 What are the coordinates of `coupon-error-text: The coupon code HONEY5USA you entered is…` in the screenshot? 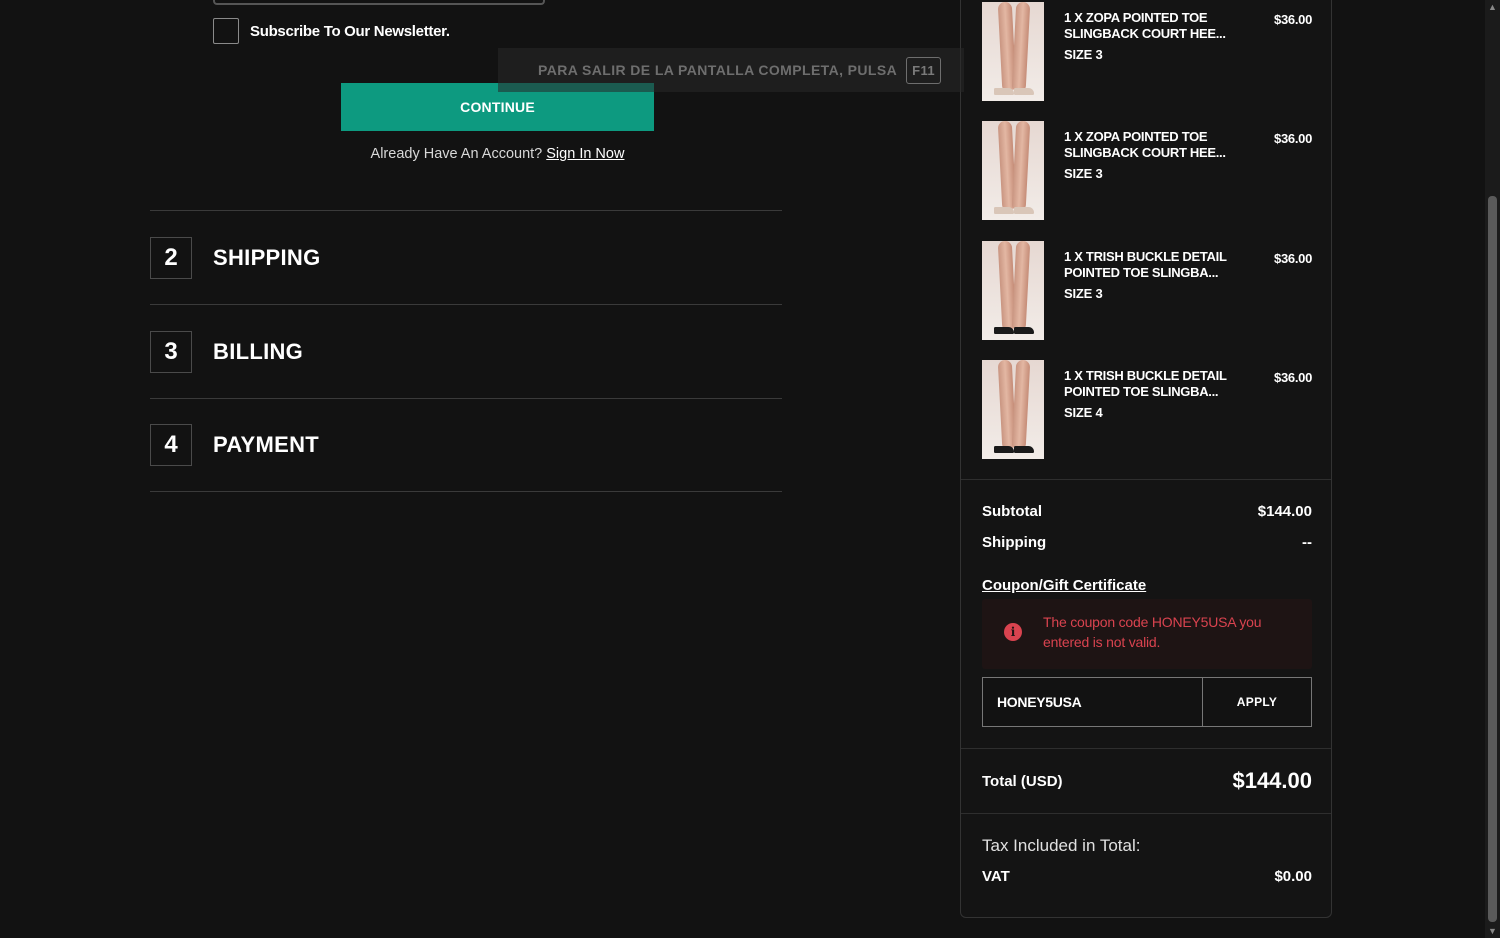 It's located at (1152, 632).